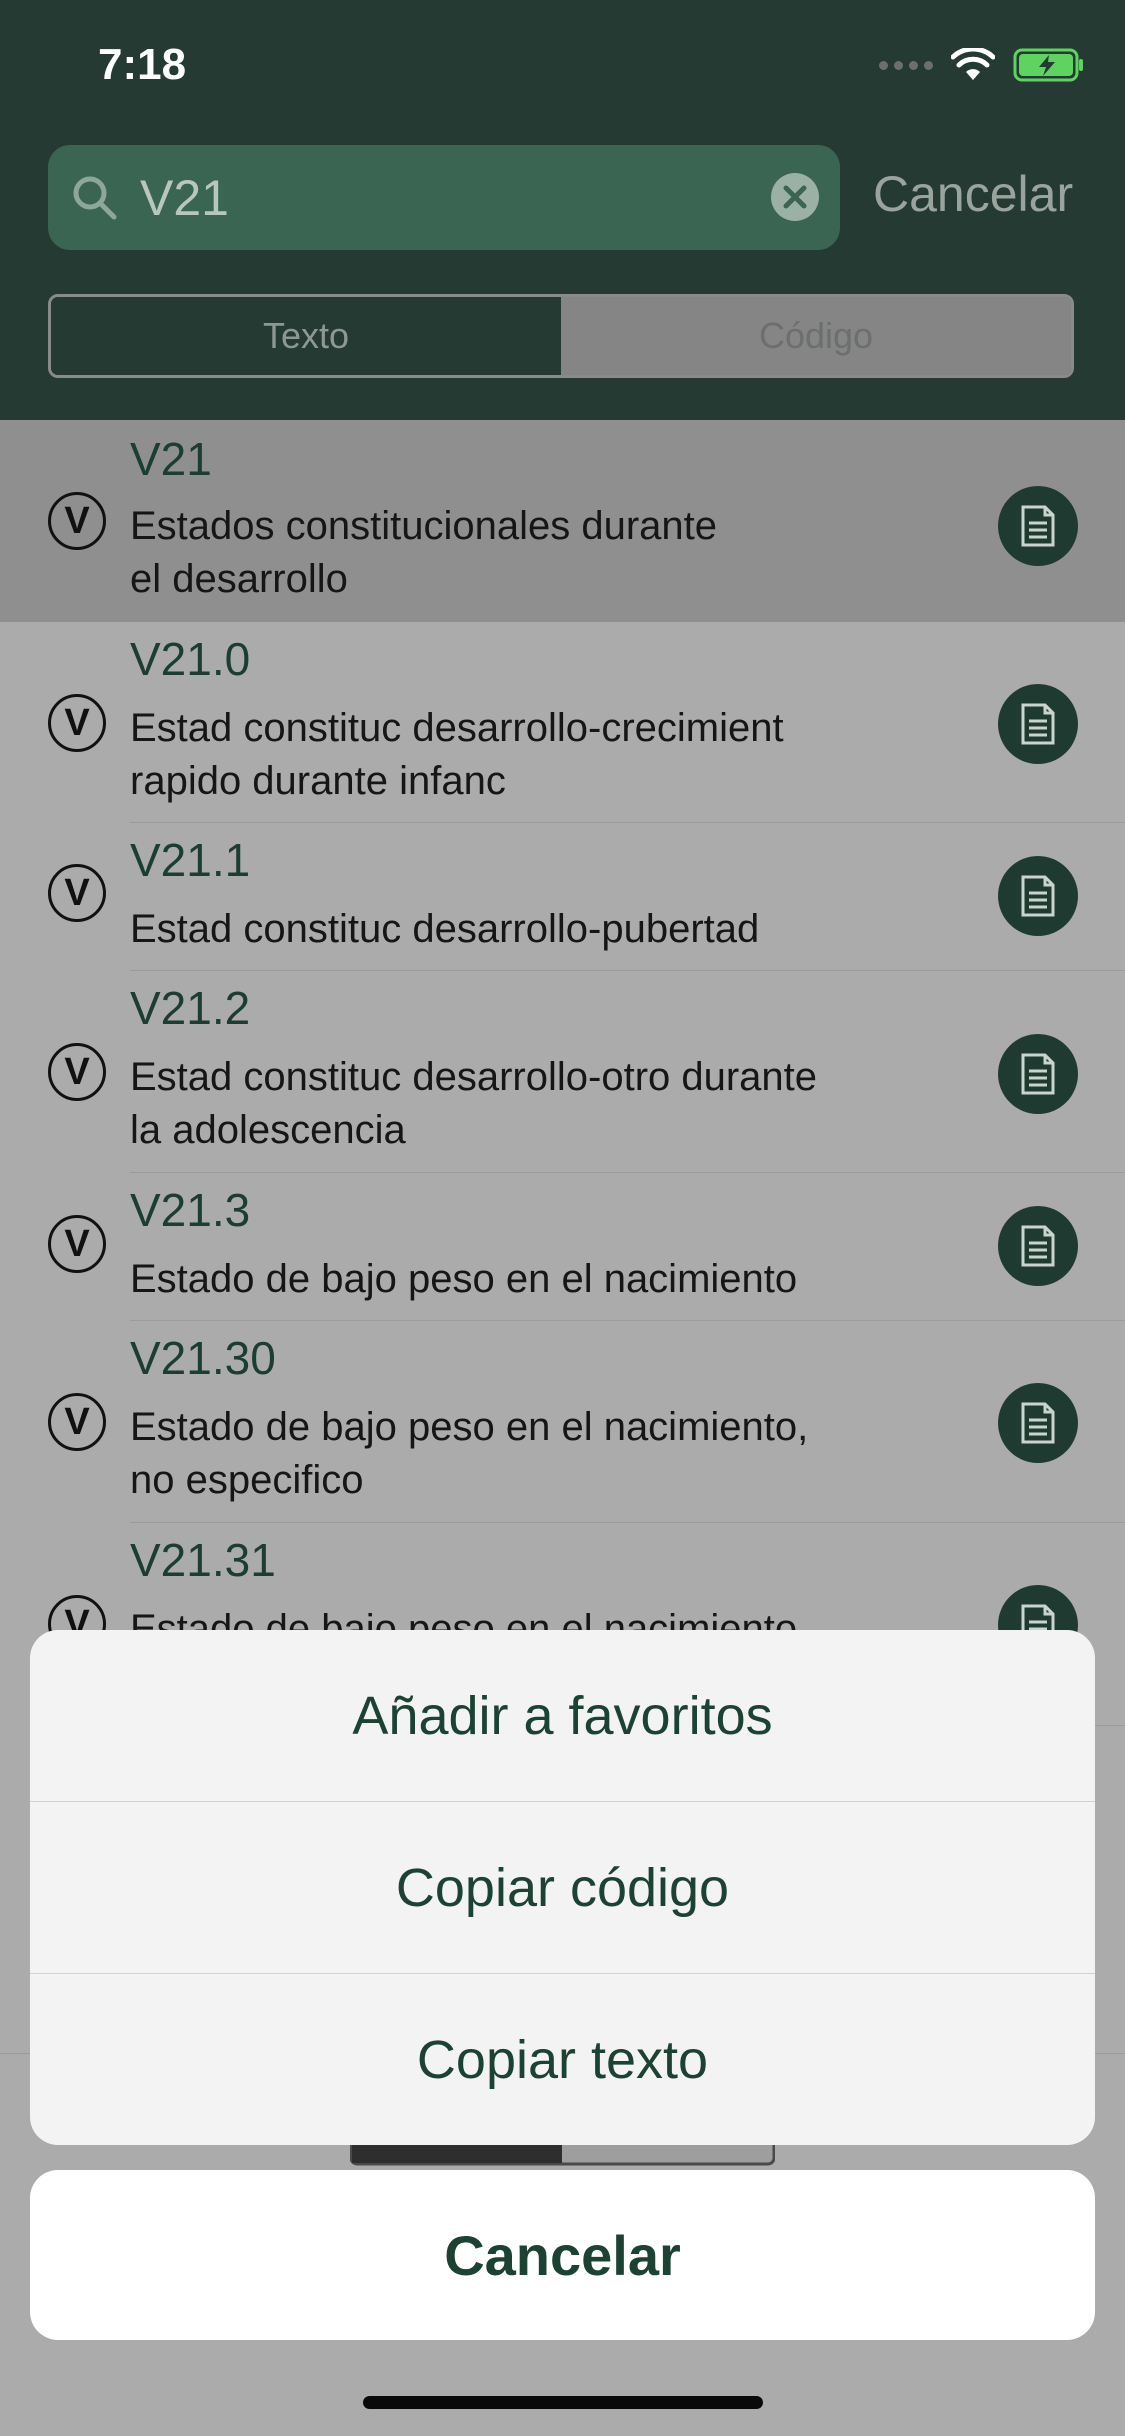 The image size is (1125, 2436). Describe the element at coordinates (190, 1008) in the screenshot. I see `result-code: V21.2` at that location.